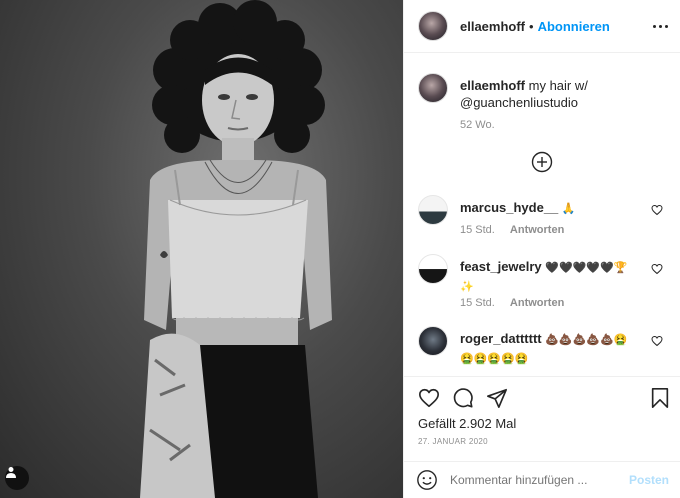  Describe the element at coordinates (649, 480) in the screenshot. I see `post-comment-button: Posten` at that location.